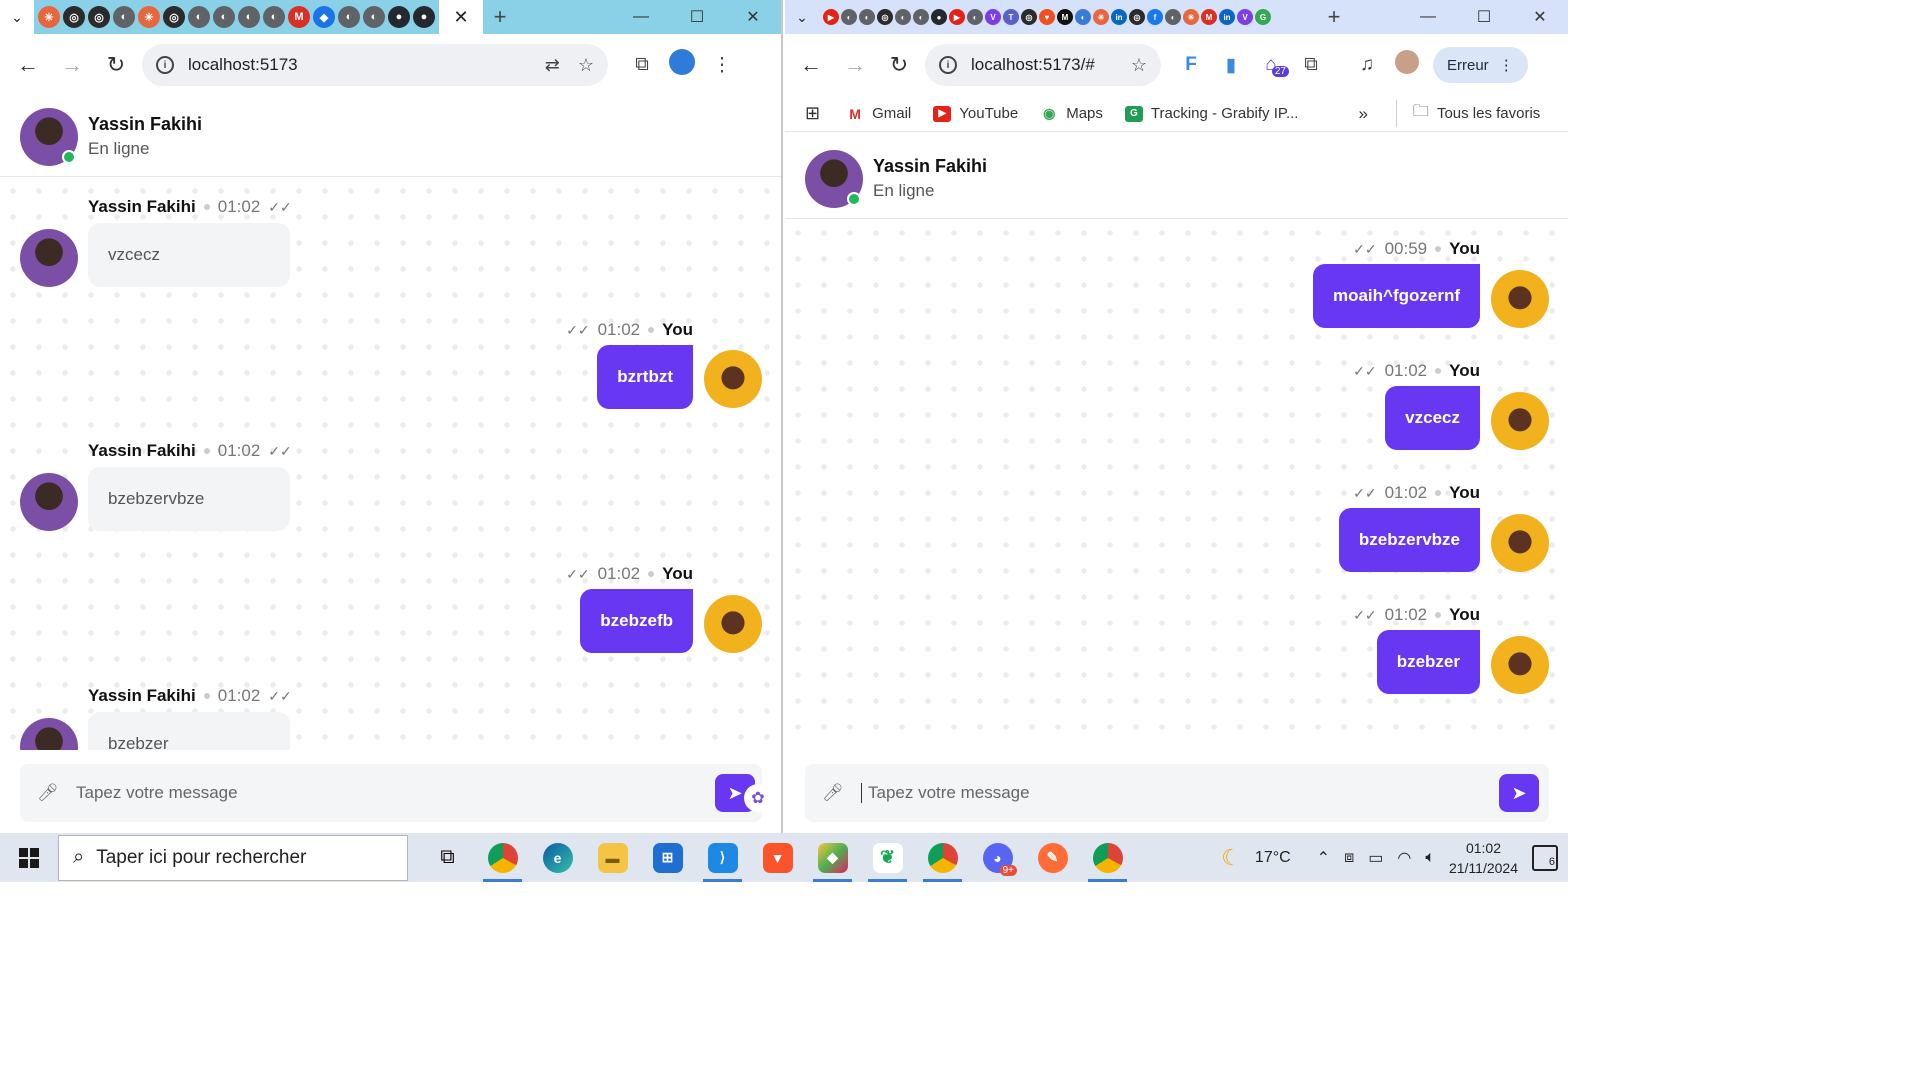 The width and height of the screenshot is (1920, 1080). What do you see at coordinates (1263, 17) in the screenshot?
I see `grabify-tab-icon: G` at bounding box center [1263, 17].